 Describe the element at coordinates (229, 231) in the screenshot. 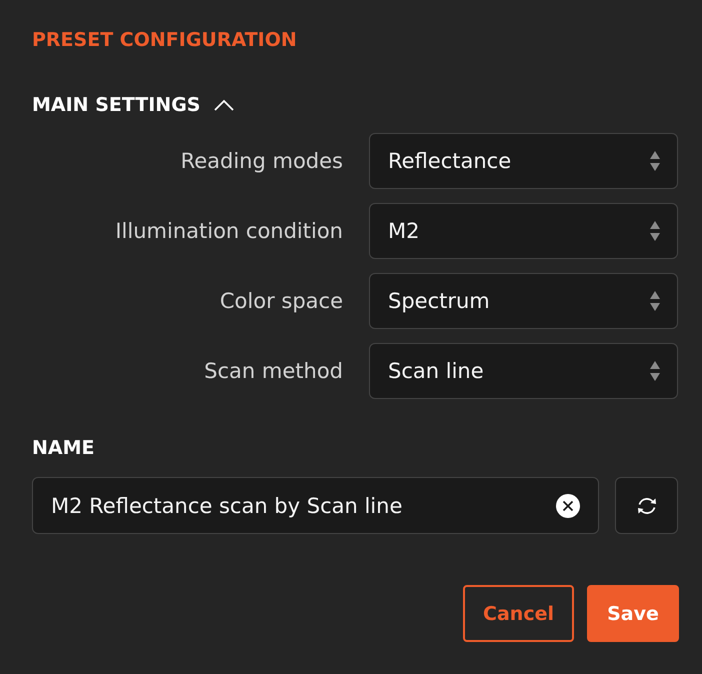

I see `field-label: Illumination condition` at that location.